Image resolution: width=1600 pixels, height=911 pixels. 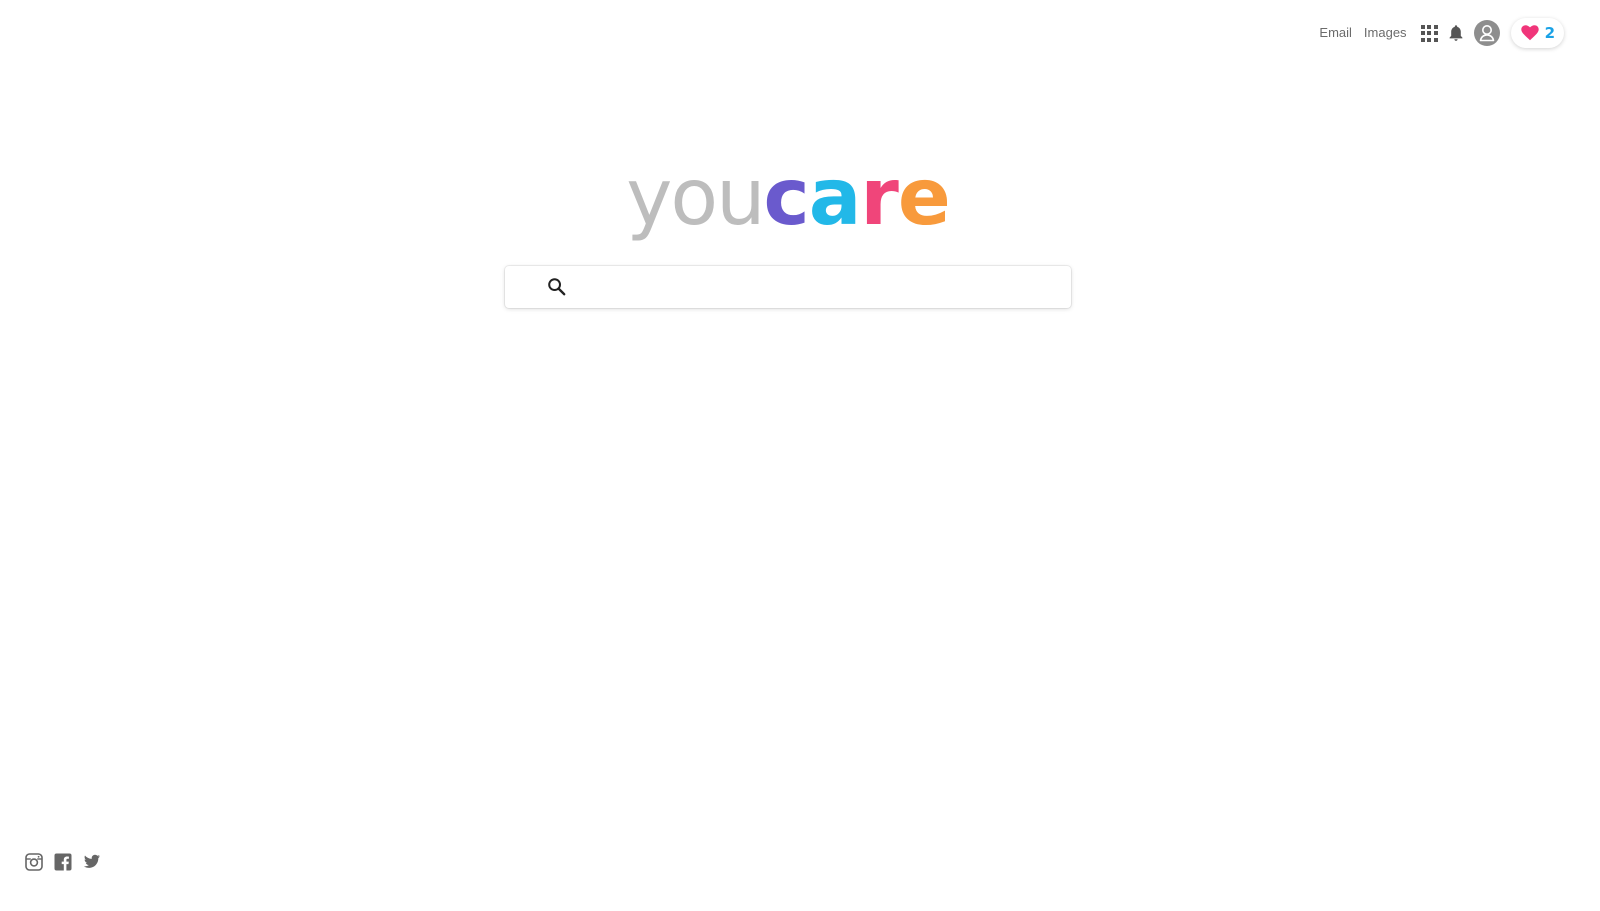 What do you see at coordinates (557, 287) in the screenshot?
I see `search-icon` at bounding box center [557, 287].